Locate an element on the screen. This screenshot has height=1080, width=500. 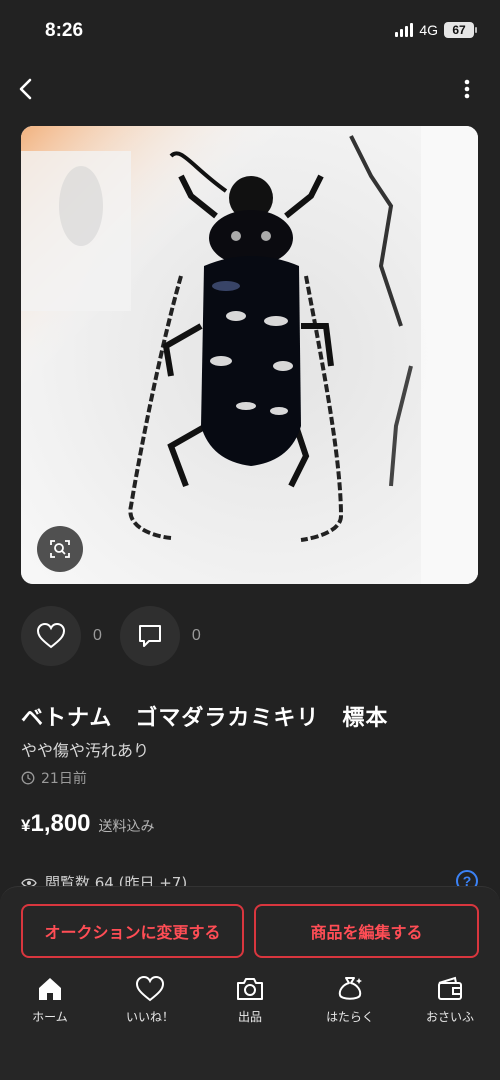
shipping-note: 送料込み is located at coordinates (126, 827).